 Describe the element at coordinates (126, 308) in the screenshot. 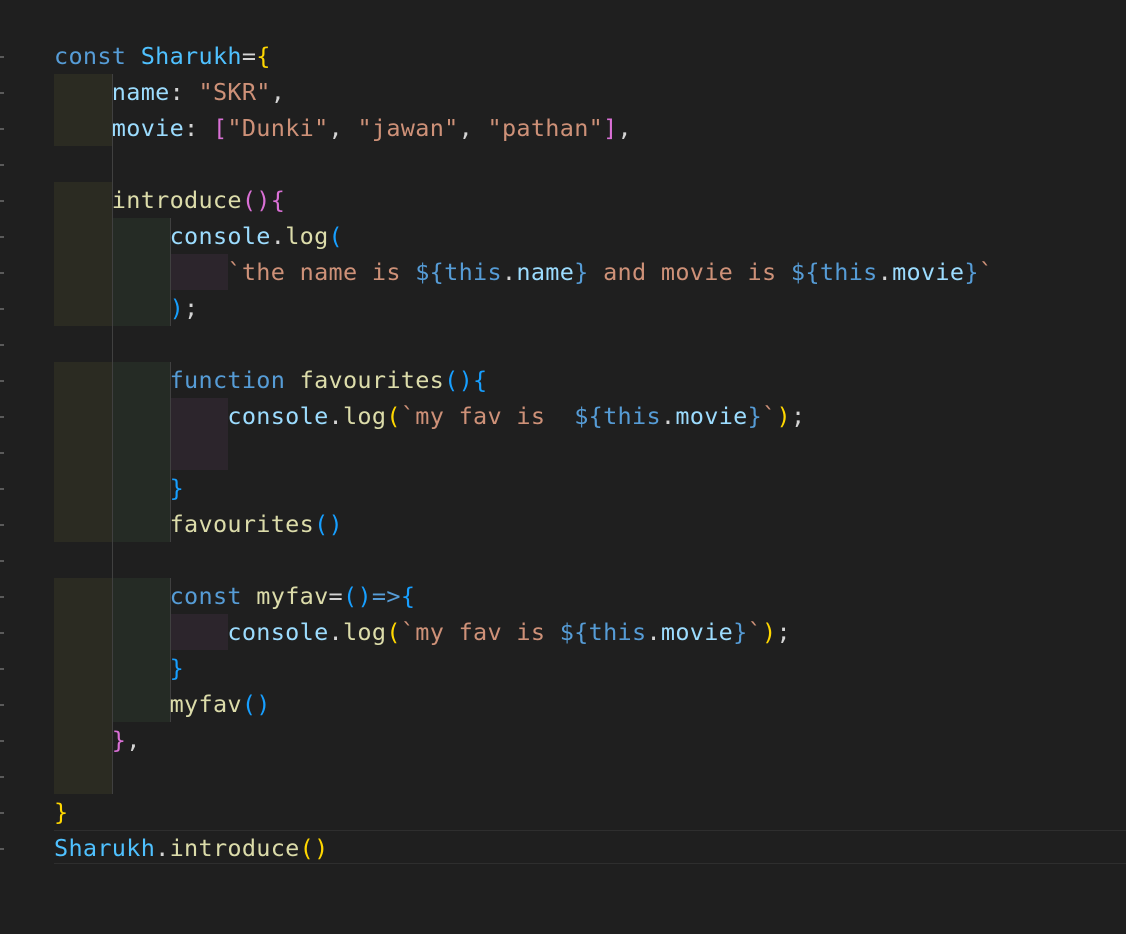

I see `code-line: );` at that location.